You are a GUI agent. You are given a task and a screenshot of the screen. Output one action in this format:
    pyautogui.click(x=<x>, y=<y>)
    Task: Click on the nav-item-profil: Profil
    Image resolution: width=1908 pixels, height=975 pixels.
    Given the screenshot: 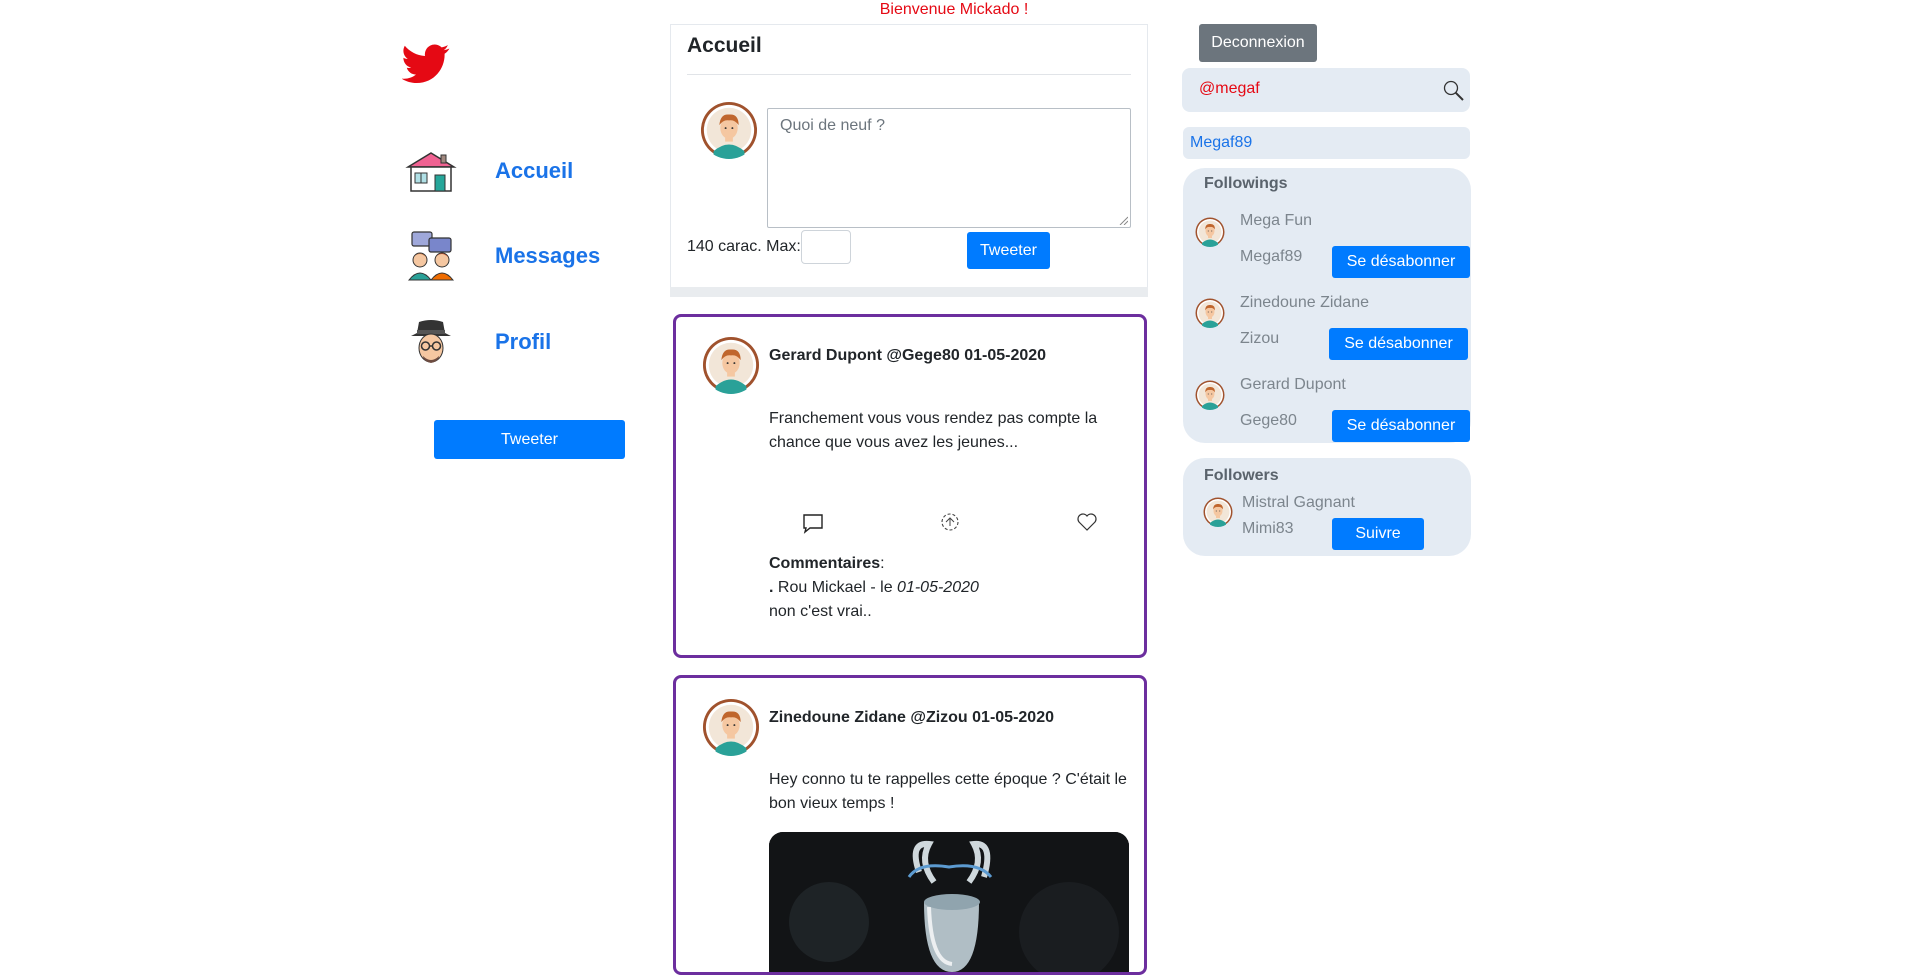 What is the action you would take?
    pyautogui.click(x=530, y=342)
    